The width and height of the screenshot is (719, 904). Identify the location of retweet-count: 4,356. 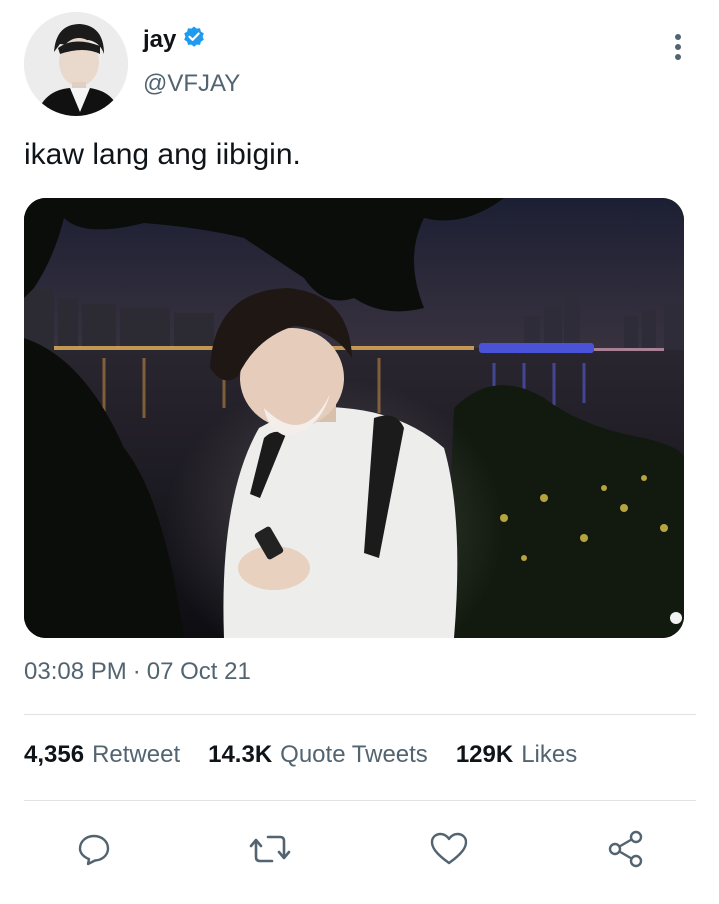
(54, 754).